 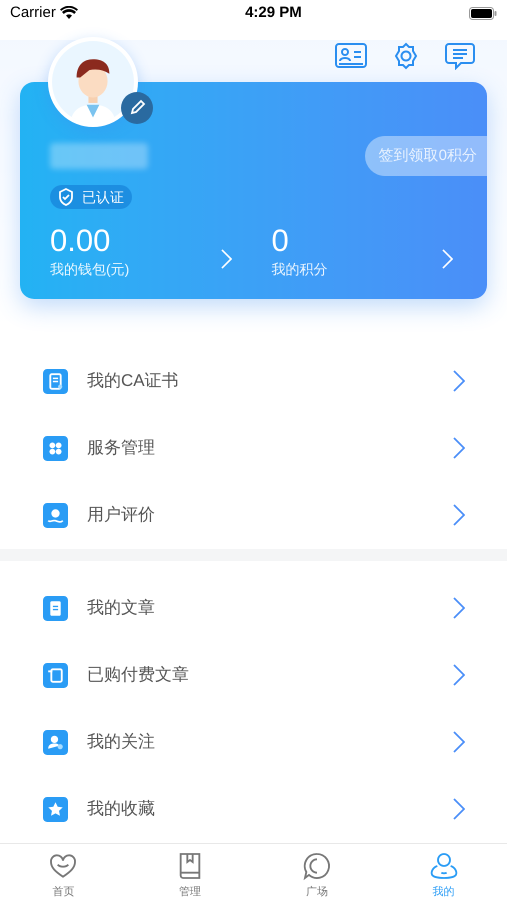 What do you see at coordinates (273, 12) in the screenshot?
I see `clock-time: 4:29 PM` at bounding box center [273, 12].